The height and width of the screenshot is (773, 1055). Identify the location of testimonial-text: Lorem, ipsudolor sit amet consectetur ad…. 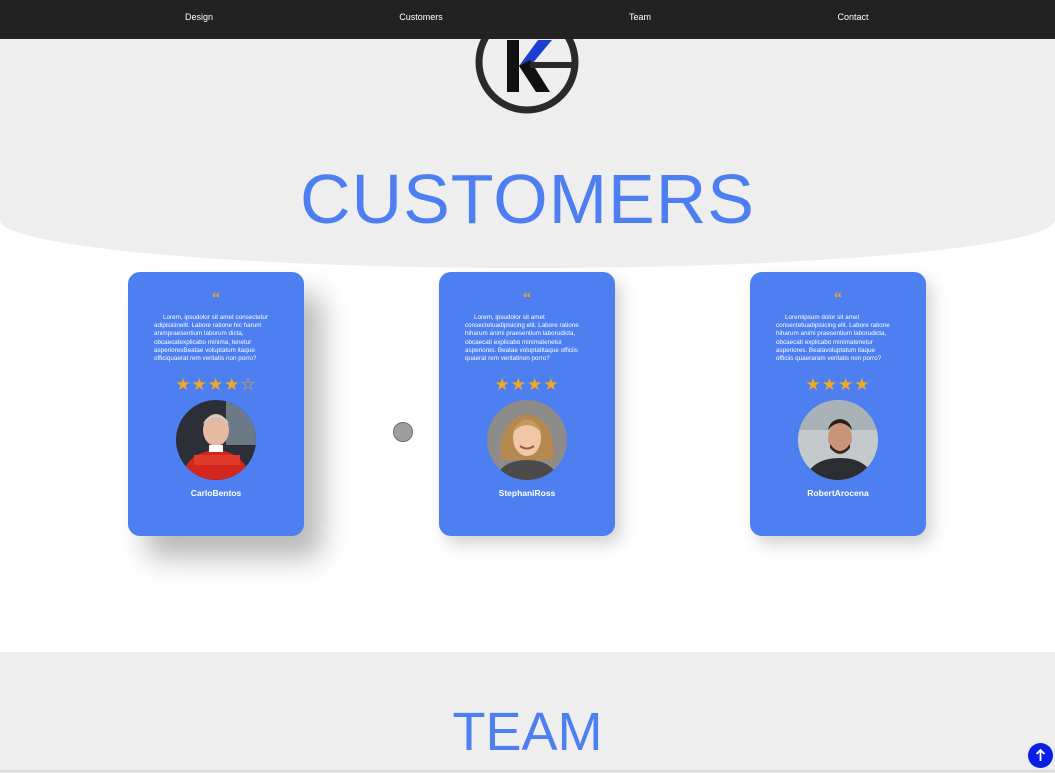
(211, 338).